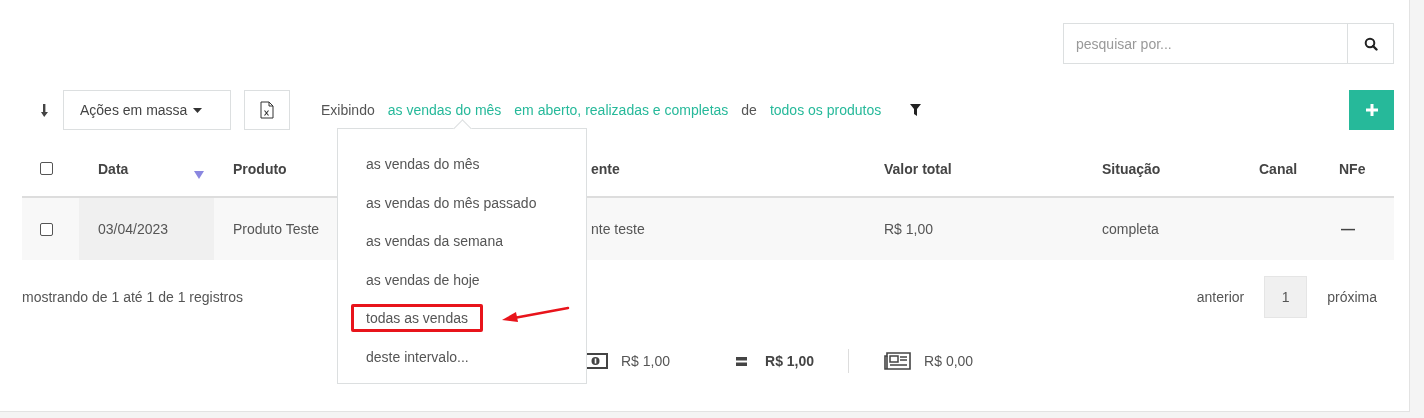  What do you see at coordinates (434, 241) in the screenshot?
I see `menu-item: as vendas da semana` at bounding box center [434, 241].